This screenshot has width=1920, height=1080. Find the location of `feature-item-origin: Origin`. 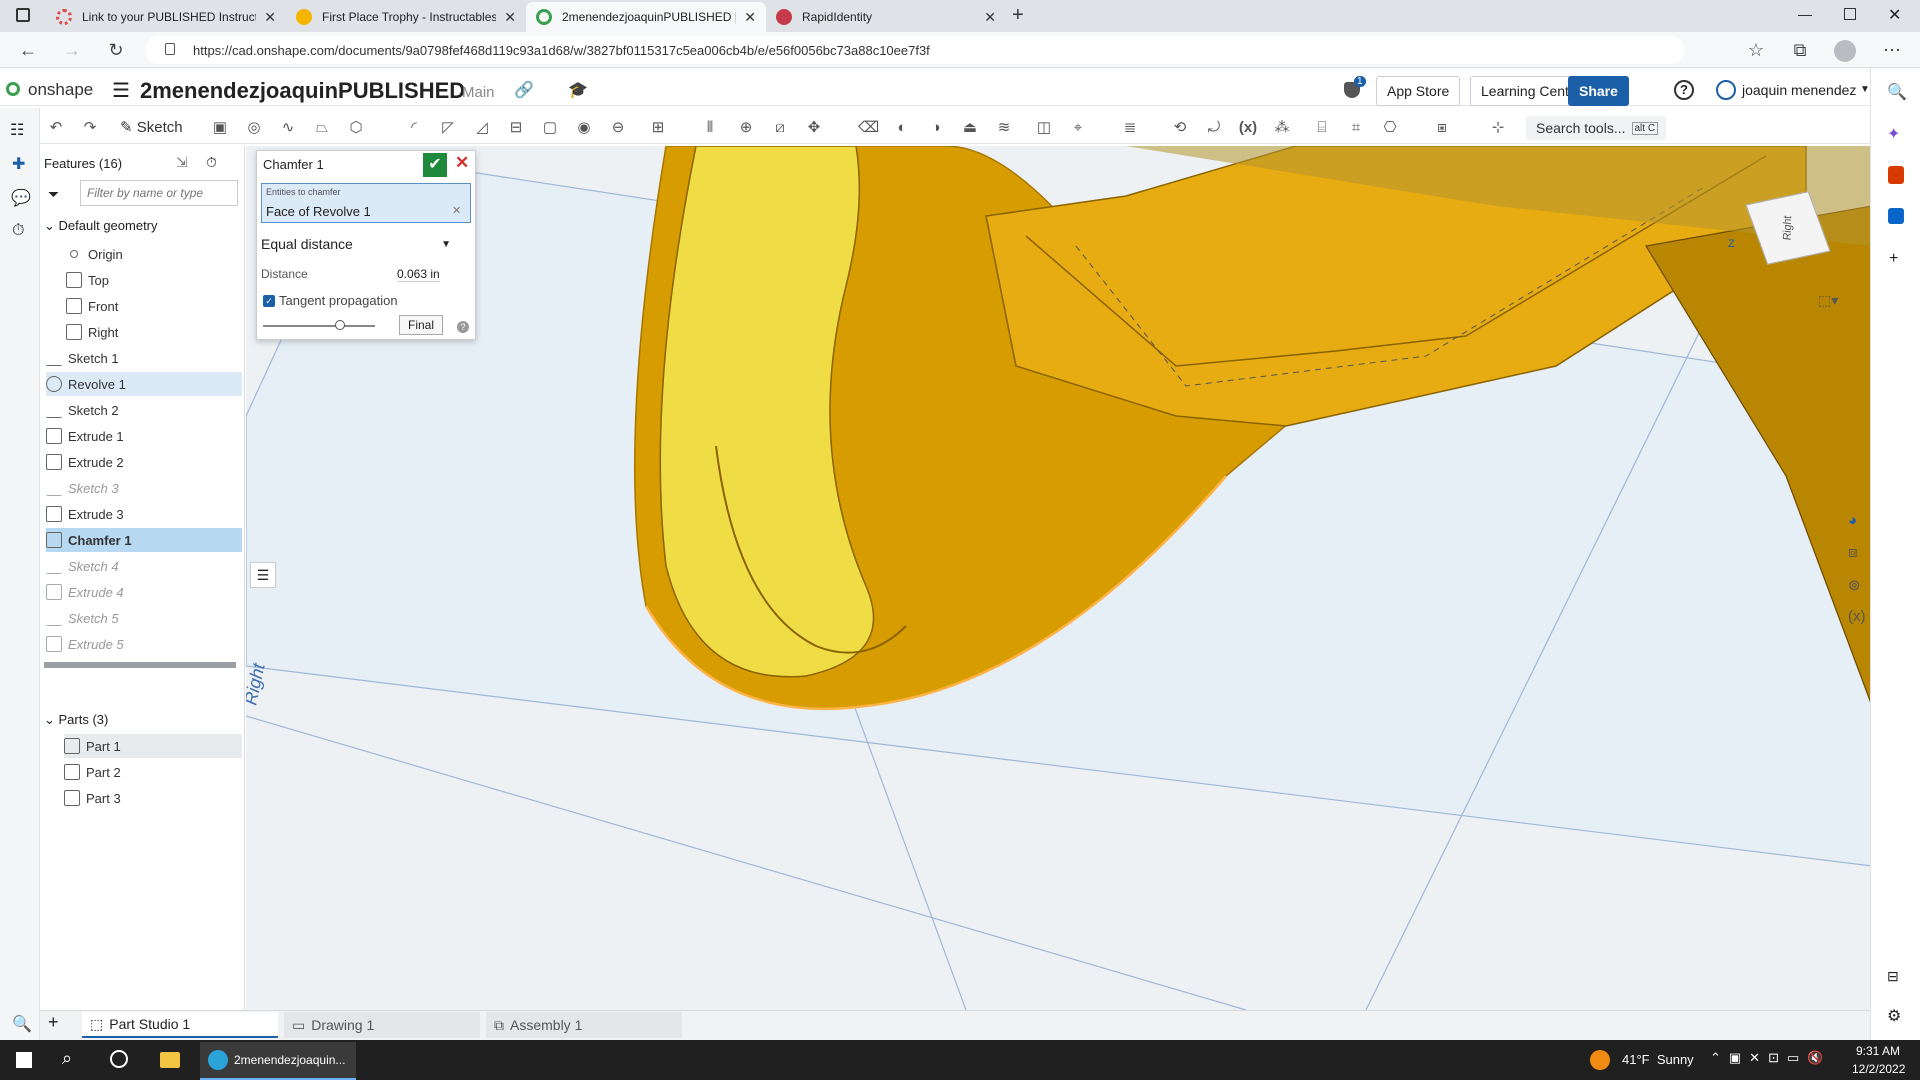

feature-item-origin: Origin is located at coordinates (154, 254).